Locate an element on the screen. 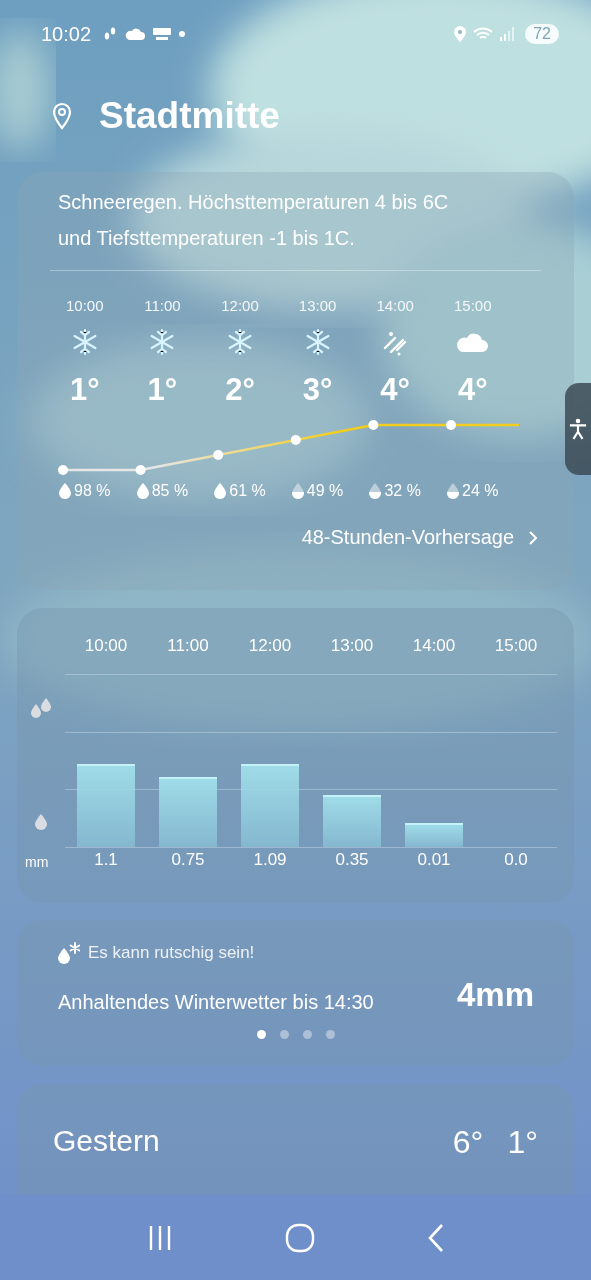  low-temperature: 1° is located at coordinates (522, 1142).